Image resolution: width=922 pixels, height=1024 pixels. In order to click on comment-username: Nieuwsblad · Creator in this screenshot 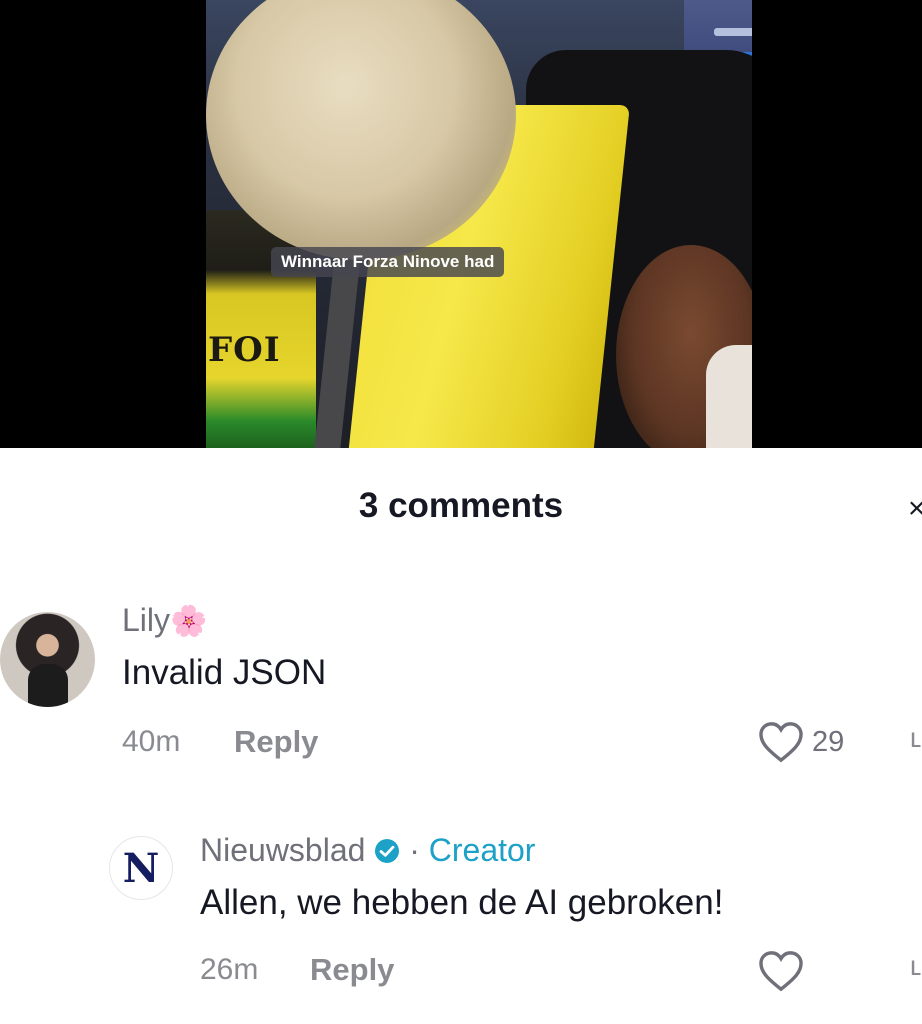, I will do `click(367, 850)`.